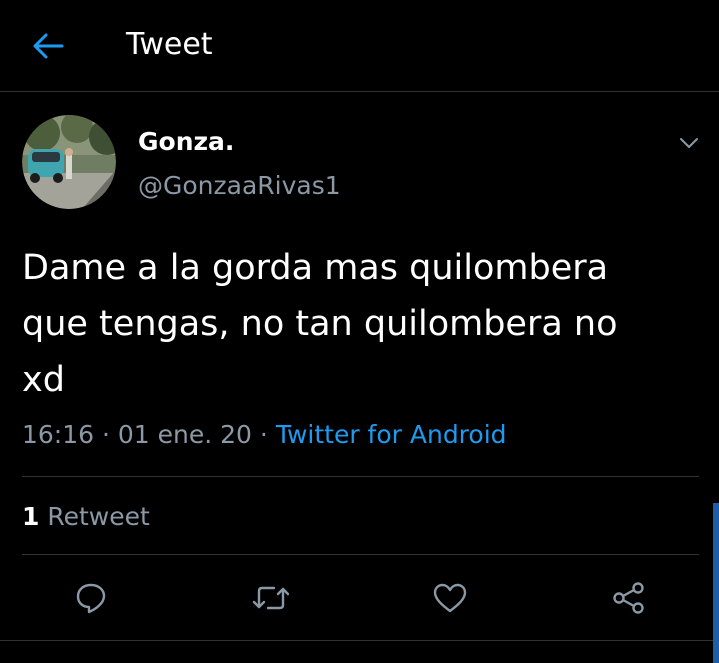 The width and height of the screenshot is (719, 663). I want to click on retweet-label: Retweet, so click(94, 516).